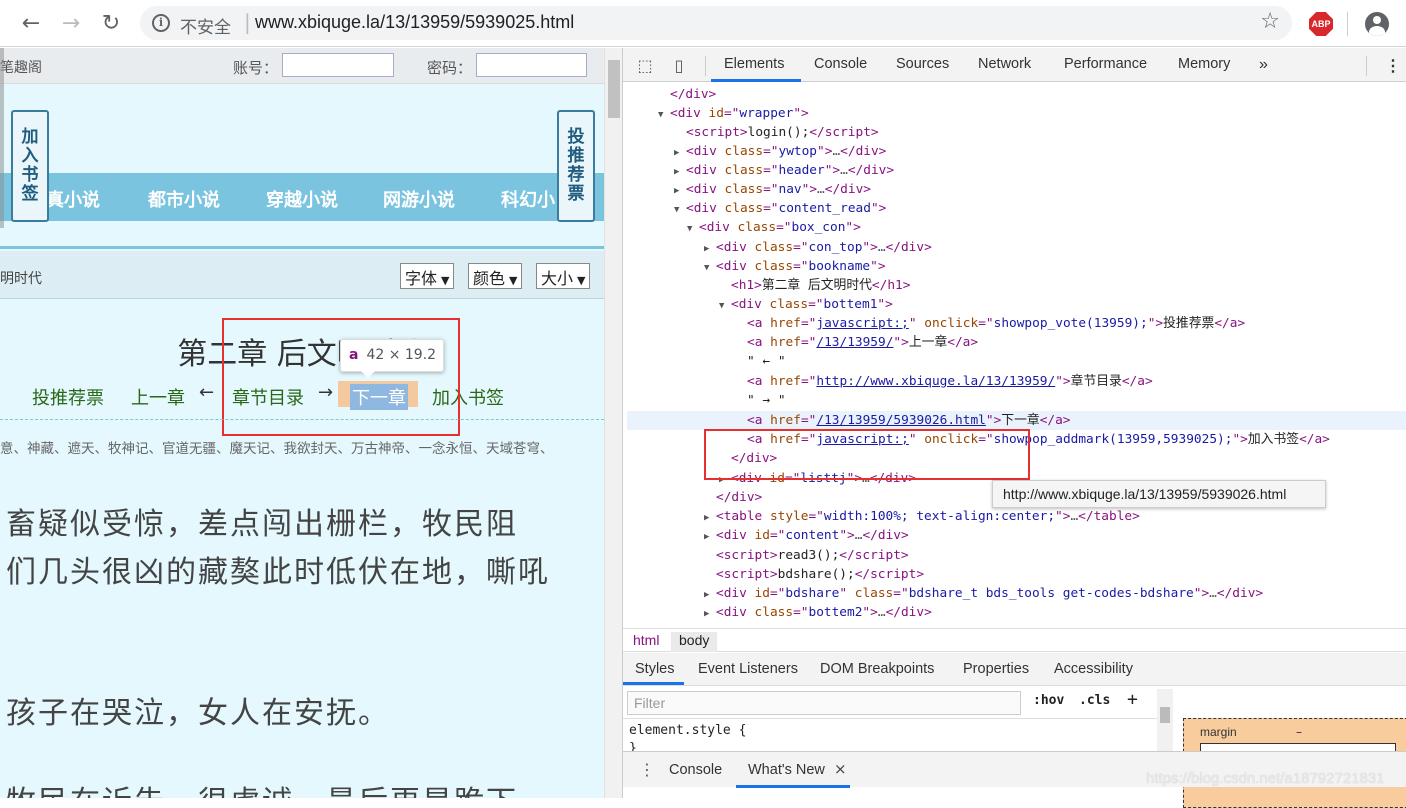  What do you see at coordinates (1299, 732) in the screenshot?
I see `box-margin-value: –` at bounding box center [1299, 732].